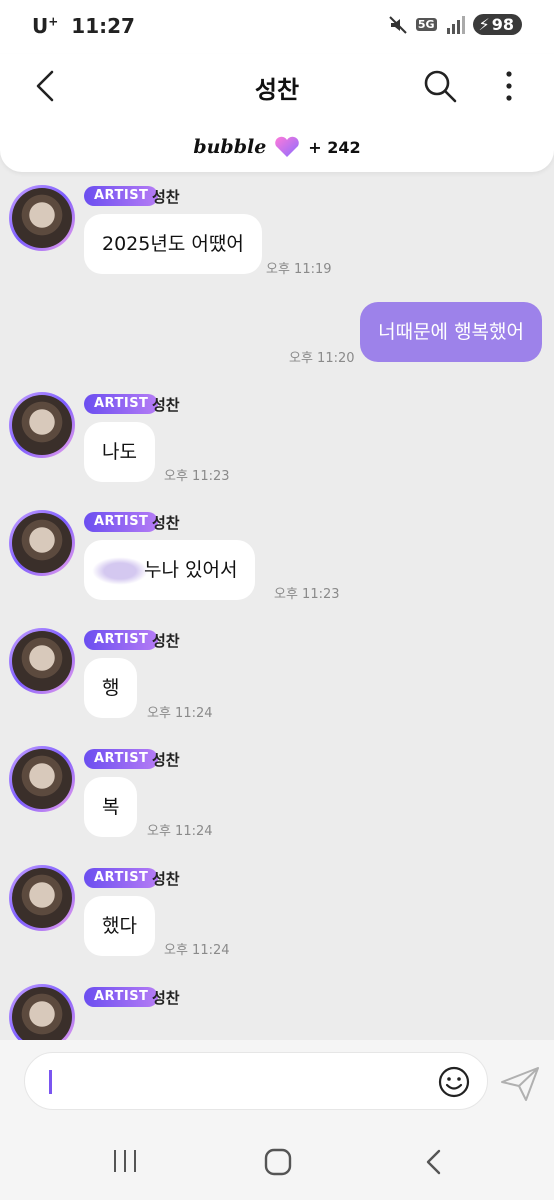 The height and width of the screenshot is (1200, 554). I want to click on message-bubble: 복, so click(111, 807).